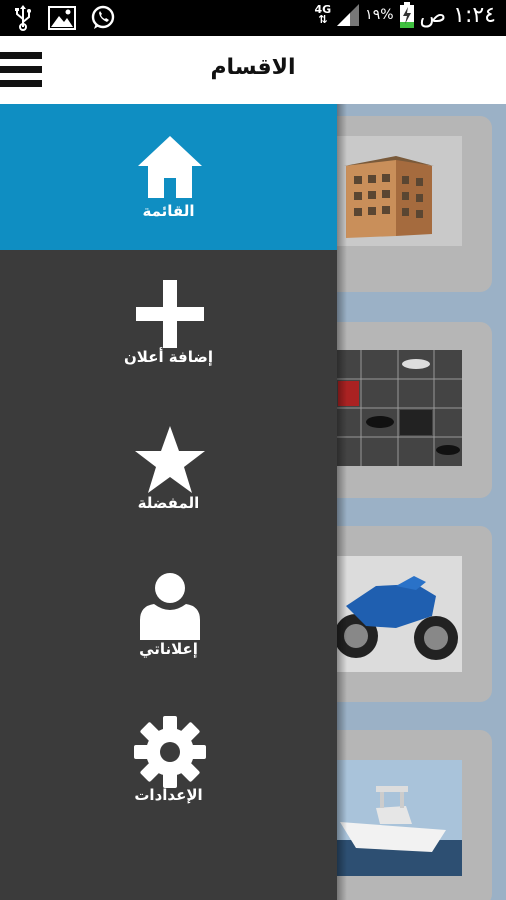  Describe the element at coordinates (23, 18) in the screenshot. I see `usb-icon` at that location.